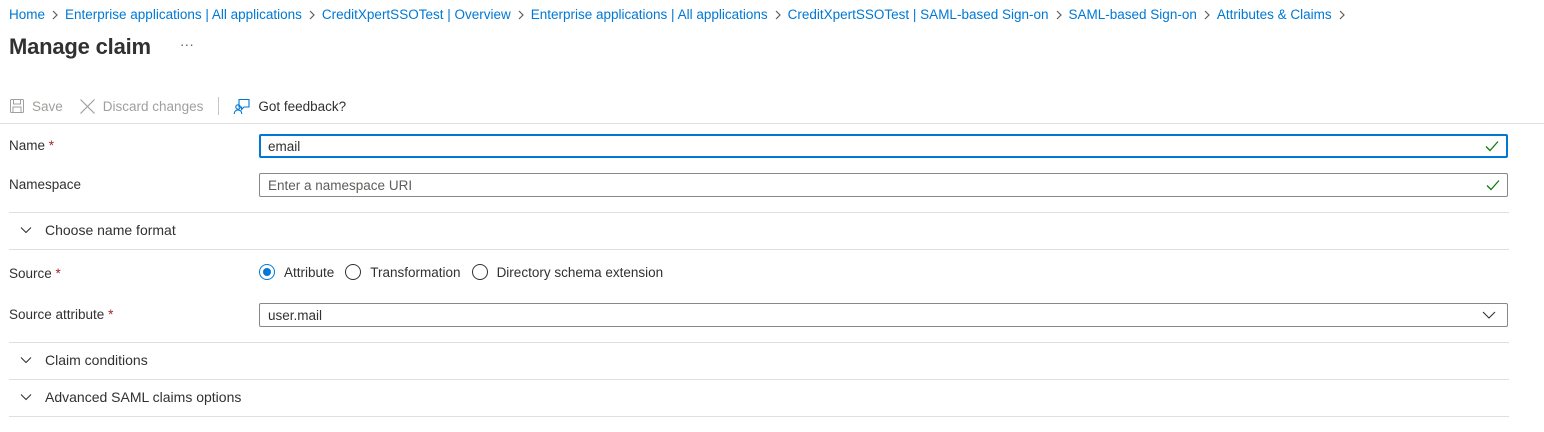 The image size is (1544, 432). Describe the element at coordinates (309, 272) in the screenshot. I see `source-option-attribute-label: Attribute` at that location.